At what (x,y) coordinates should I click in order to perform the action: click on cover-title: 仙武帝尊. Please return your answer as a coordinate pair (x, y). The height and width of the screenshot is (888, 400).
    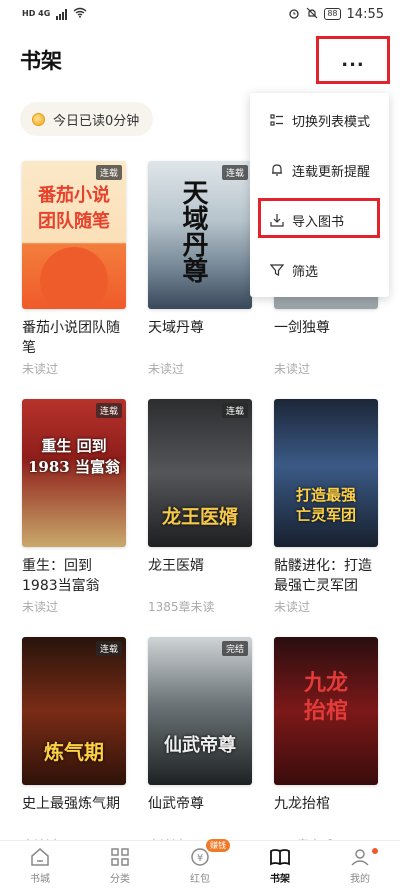
    Looking at the image, I should click on (200, 745).